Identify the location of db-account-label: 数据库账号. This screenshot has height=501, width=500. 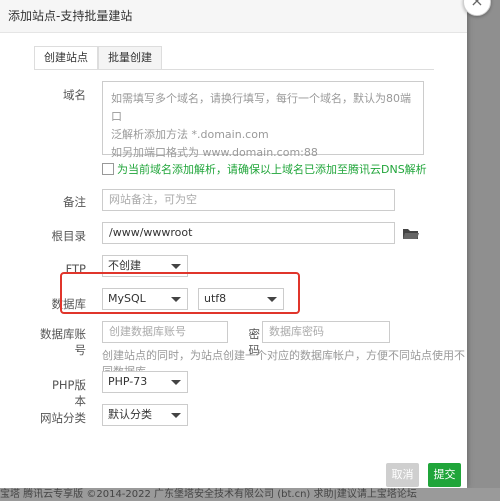
(63, 342).